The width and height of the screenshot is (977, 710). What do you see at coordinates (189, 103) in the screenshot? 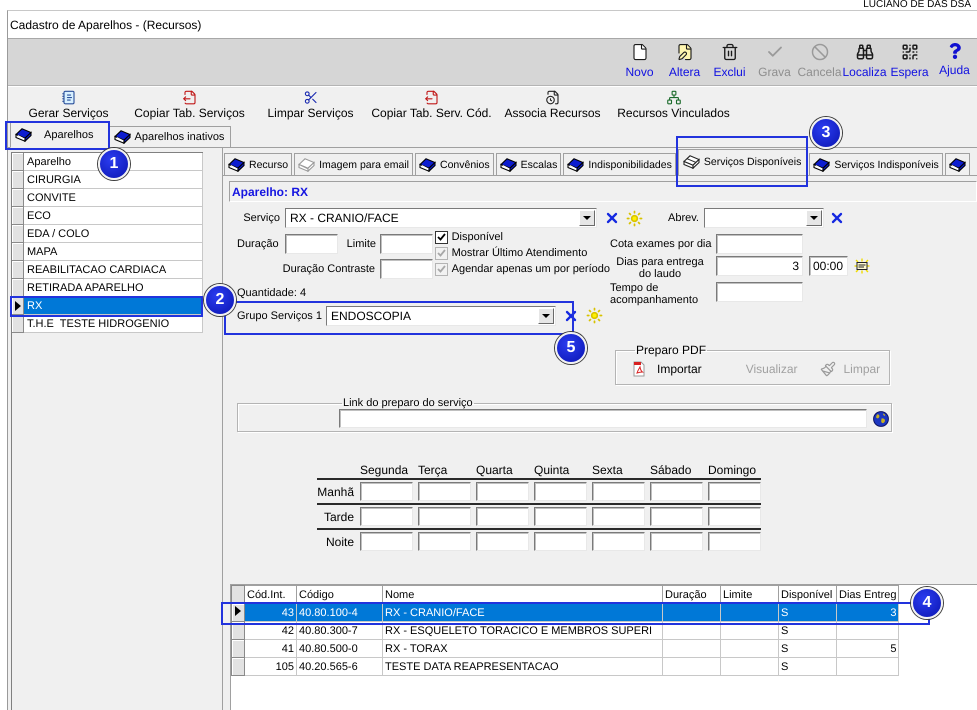
I see `copy-table-button: Copiar Tab. Serviços` at bounding box center [189, 103].